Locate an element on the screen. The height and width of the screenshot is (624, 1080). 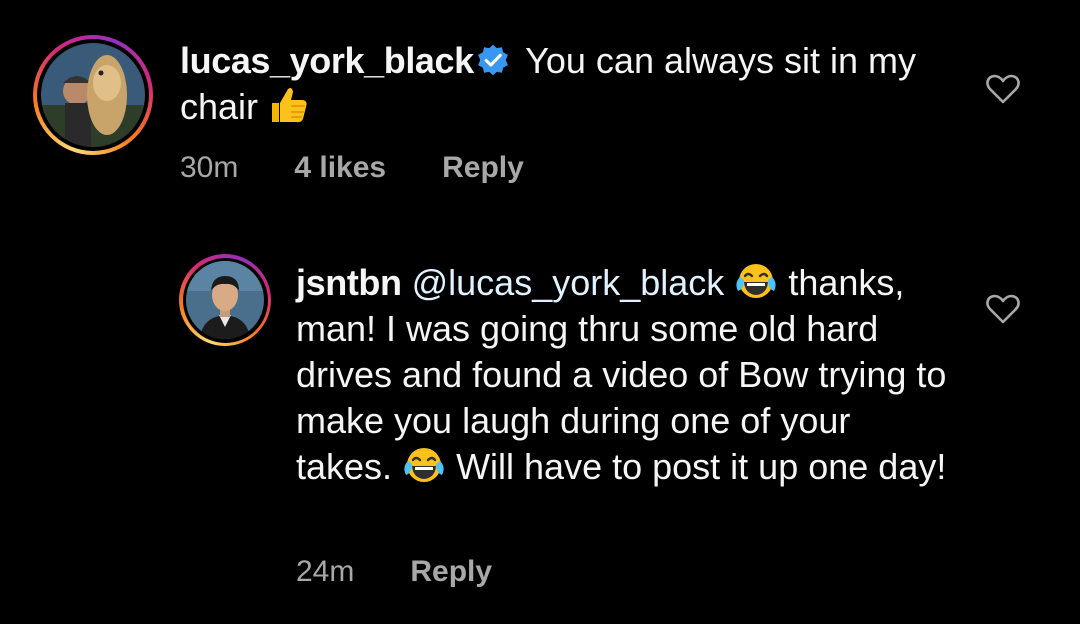
avatar-jsntbn is located at coordinates (225, 300).